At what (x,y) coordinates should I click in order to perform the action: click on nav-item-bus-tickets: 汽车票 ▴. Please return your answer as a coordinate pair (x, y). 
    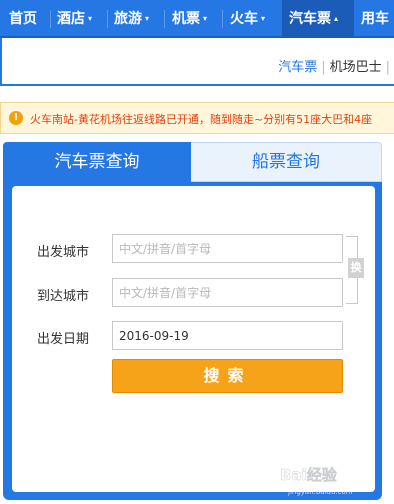
    Looking at the image, I should click on (318, 19).